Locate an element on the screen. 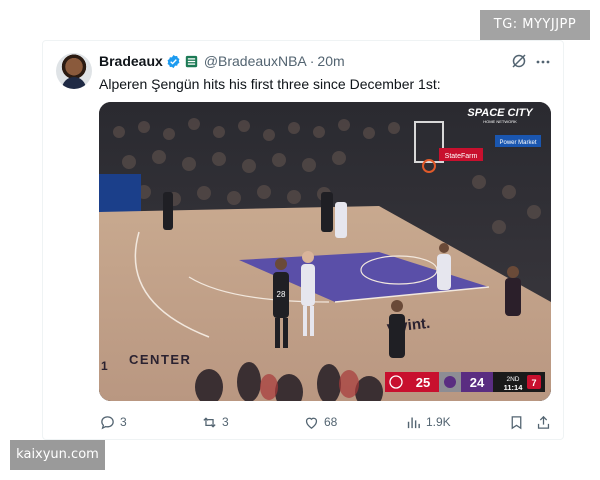  power-market-sign: Power Market is located at coordinates (517, 143).